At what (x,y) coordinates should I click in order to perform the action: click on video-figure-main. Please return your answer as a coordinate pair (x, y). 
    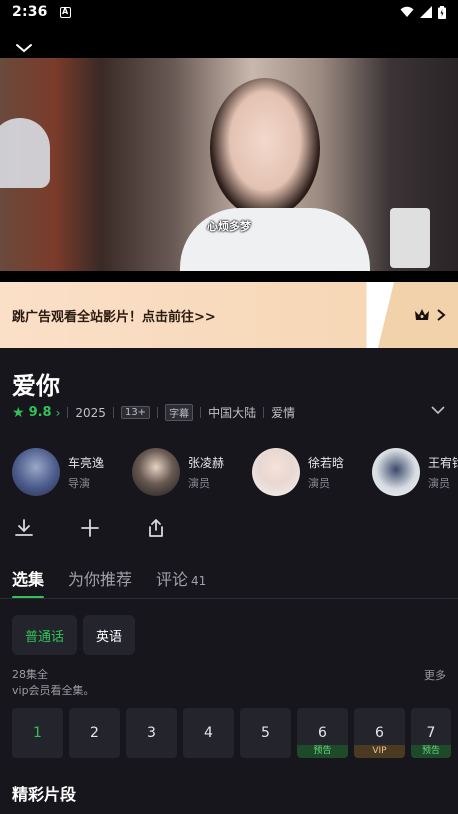
    Looking at the image, I should click on (265, 148).